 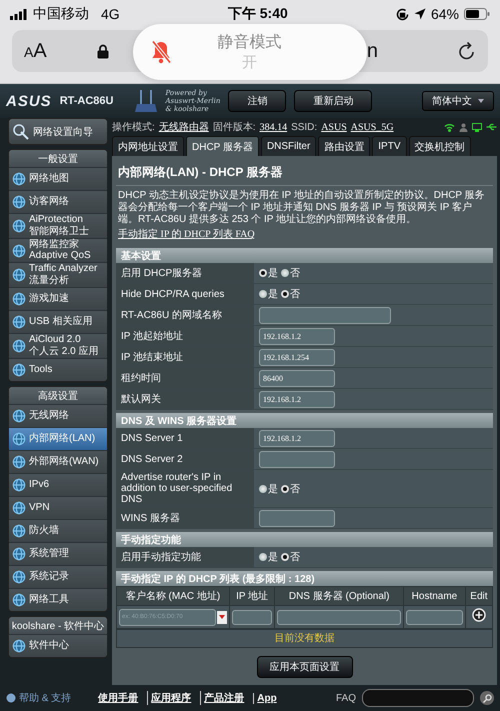 I want to click on tab: 内网地址设置, so click(x=148, y=146).